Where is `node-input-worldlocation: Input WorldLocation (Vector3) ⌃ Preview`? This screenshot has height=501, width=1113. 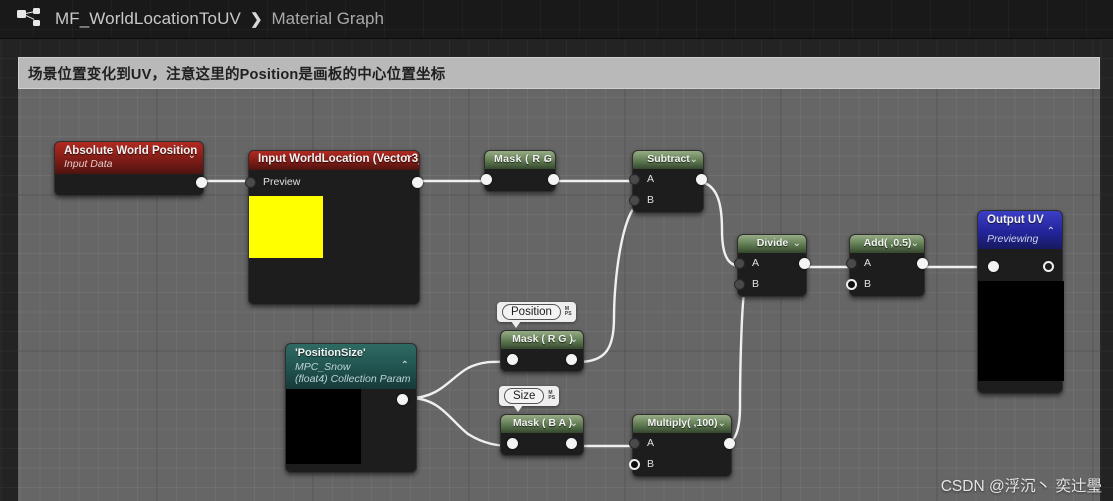
node-input-worldlocation: Input WorldLocation (Vector3) ⌃ Preview is located at coordinates (334, 227).